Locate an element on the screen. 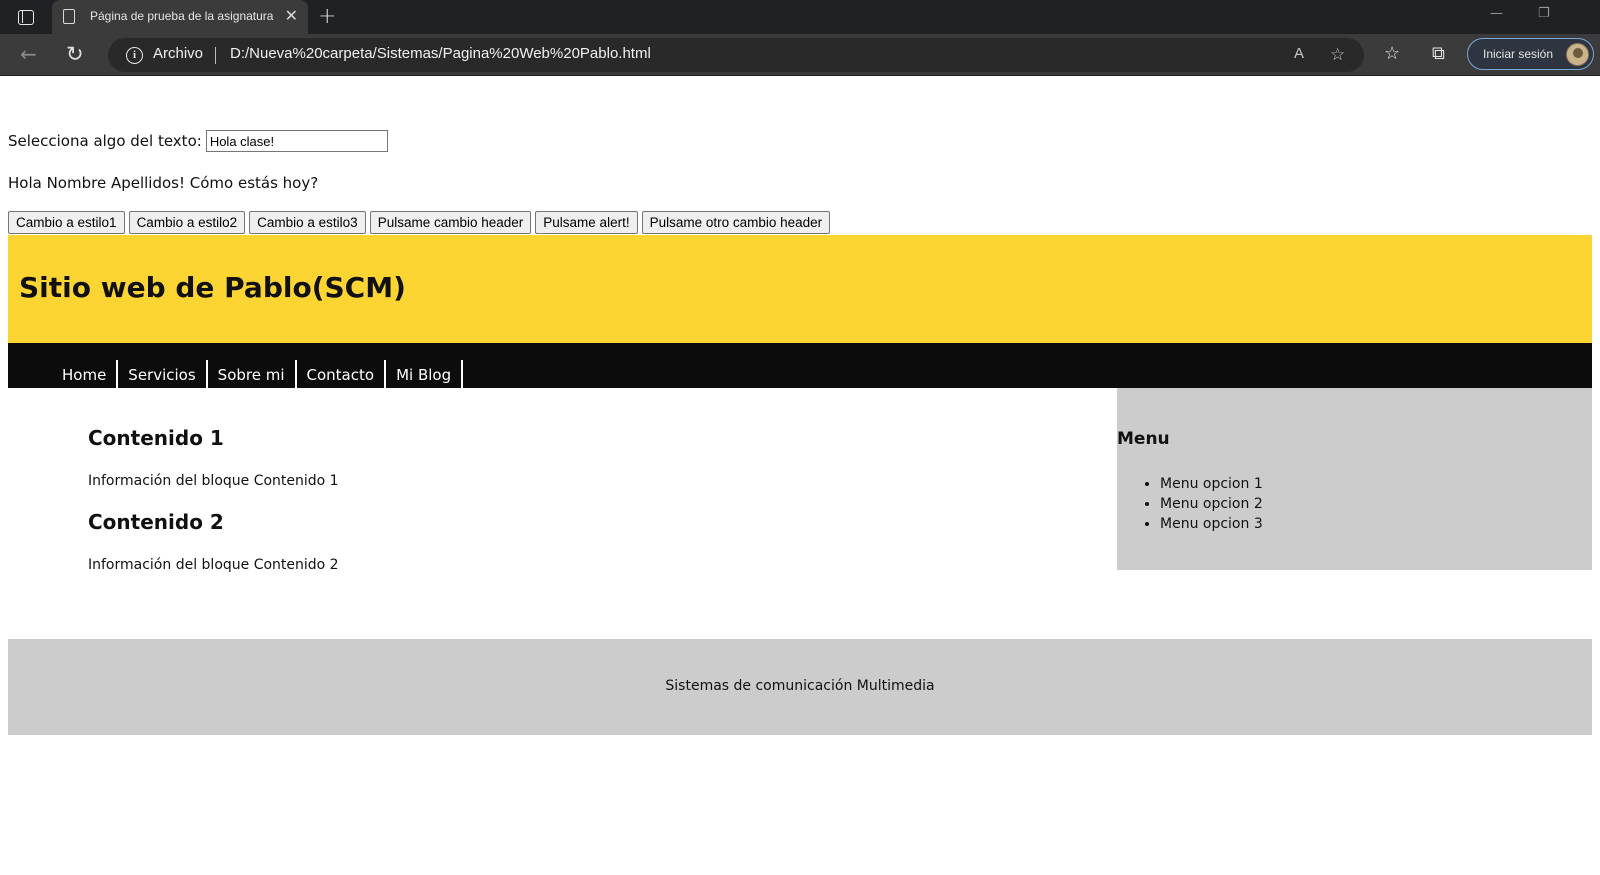  nav-item-servicios: Servicios is located at coordinates (163, 374).